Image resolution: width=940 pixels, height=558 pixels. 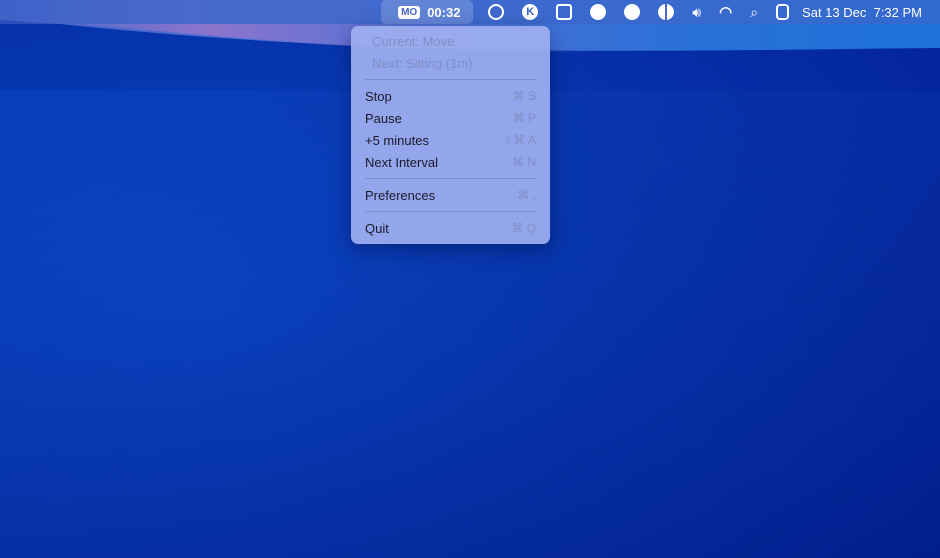 I want to click on menu-bar: MO 00:32 K 🔊︎ ◠ ⌕ Sat 13 Dec 7:32 PM, so click(x=470, y=12).